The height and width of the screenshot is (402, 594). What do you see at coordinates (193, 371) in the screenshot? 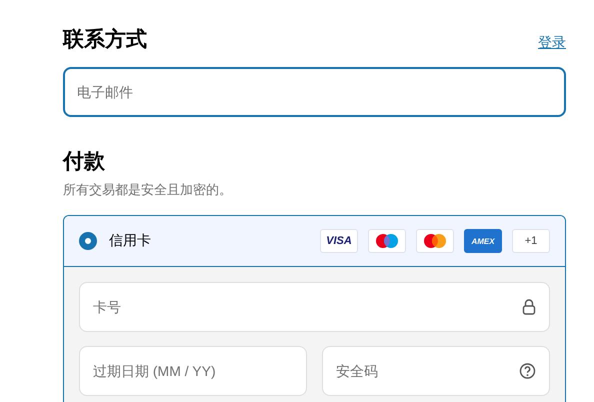
I see `expiry-date-field: 过期日期 (MM / YY)` at bounding box center [193, 371].